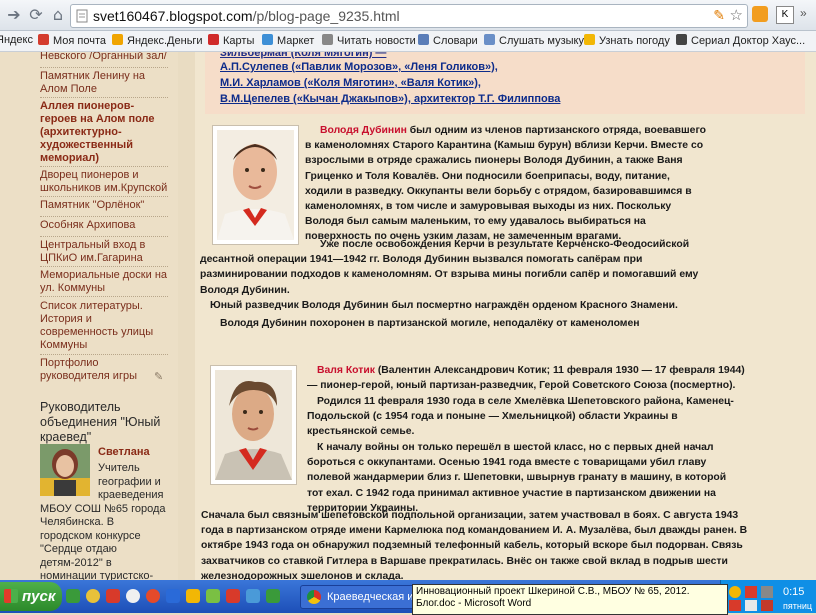 This screenshot has width=816, height=615. What do you see at coordinates (105, 83) in the screenshot?
I see `sidebar-link: Памятник Ленину на Алом Поле` at bounding box center [105, 83].